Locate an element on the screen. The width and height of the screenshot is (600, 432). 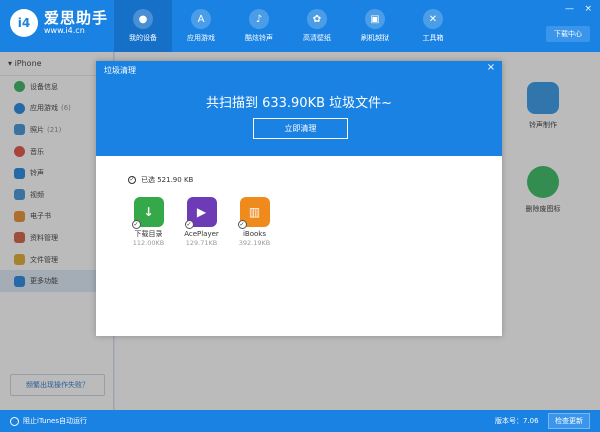
clean-now-button: 立即清理 is located at coordinates (300, 128).